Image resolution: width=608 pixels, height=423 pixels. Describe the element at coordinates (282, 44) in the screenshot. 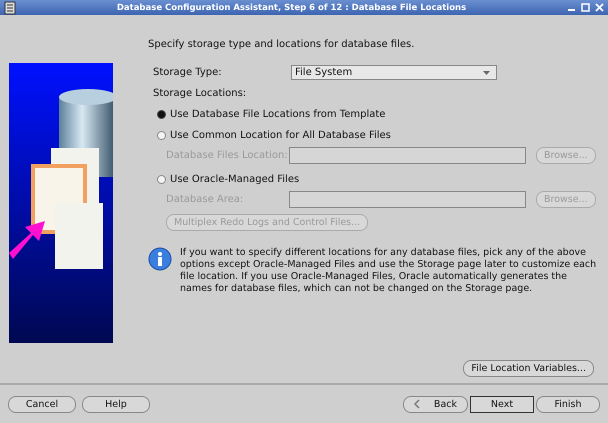

I see `instruction-text: Specify storage type and locations for database files.` at that location.